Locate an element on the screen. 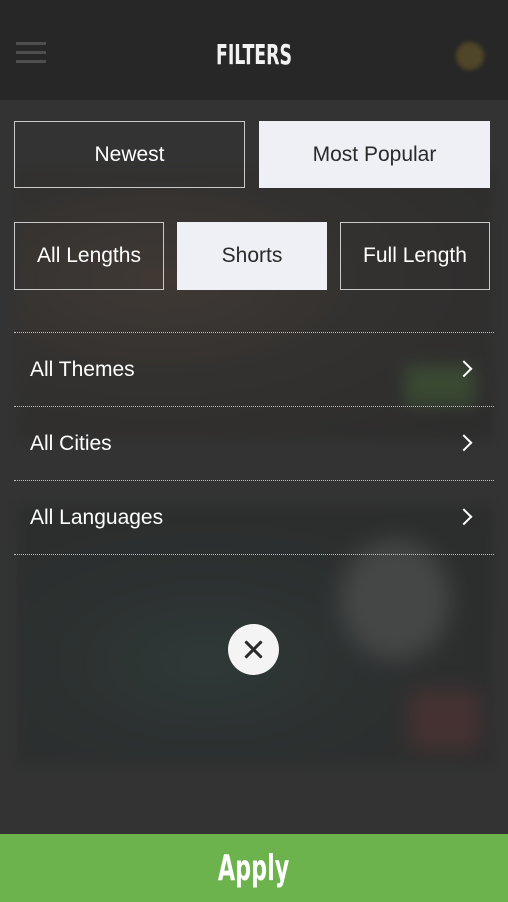 The width and height of the screenshot is (508, 902). filter-item-label: All Languages is located at coordinates (97, 517).